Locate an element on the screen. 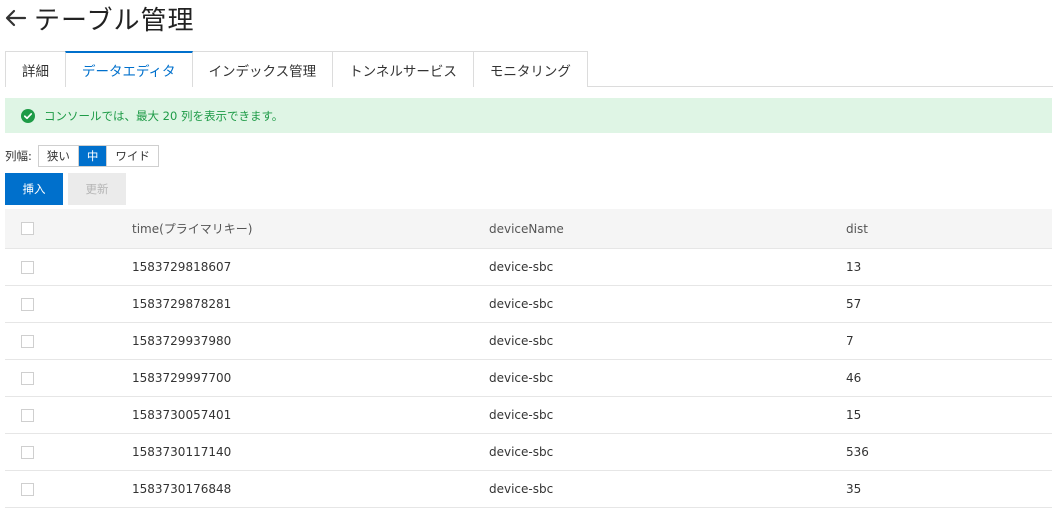  tab-data-editor: データエディタ is located at coordinates (129, 69).